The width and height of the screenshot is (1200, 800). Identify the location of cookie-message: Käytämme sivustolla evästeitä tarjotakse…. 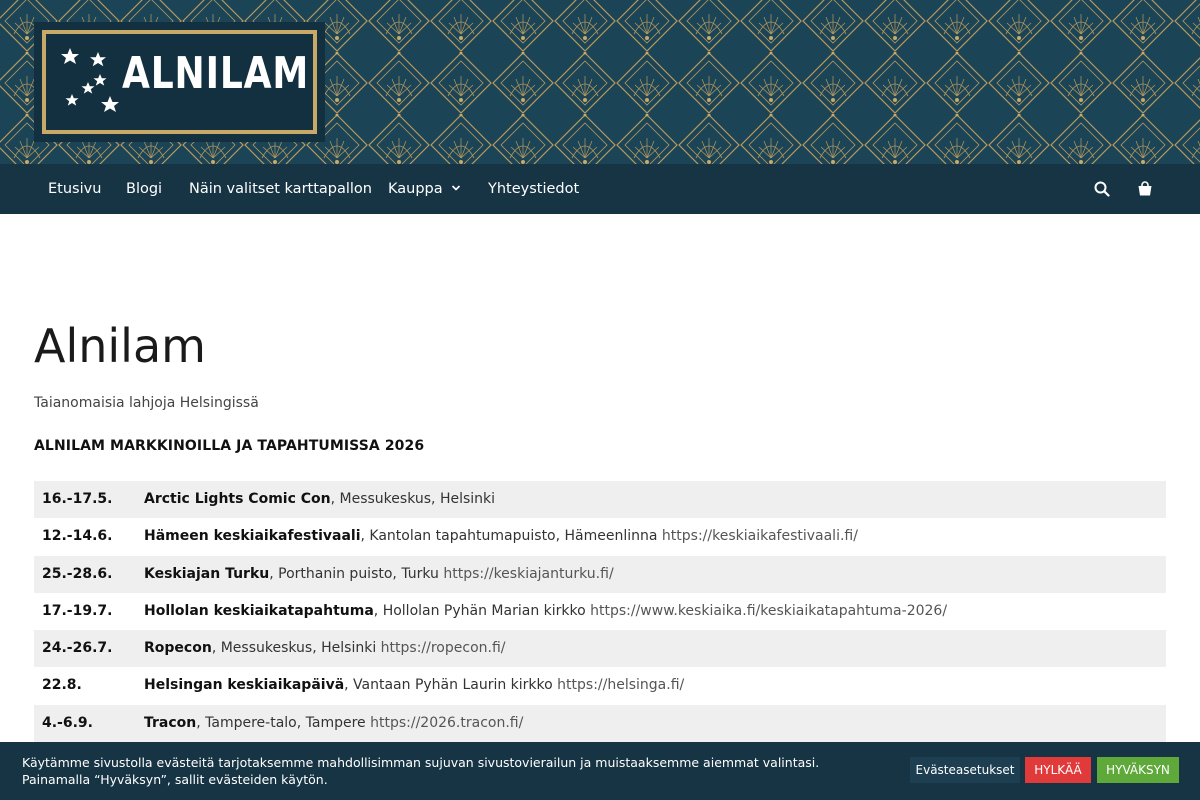
(452, 771).